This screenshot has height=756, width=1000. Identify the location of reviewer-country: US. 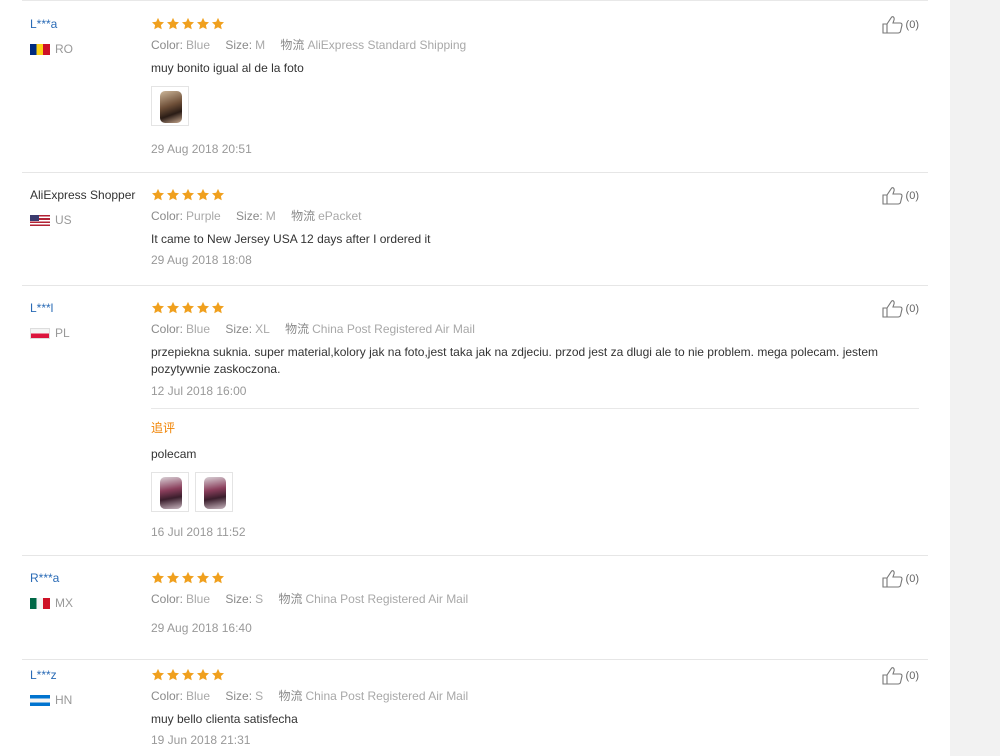
(82, 220).